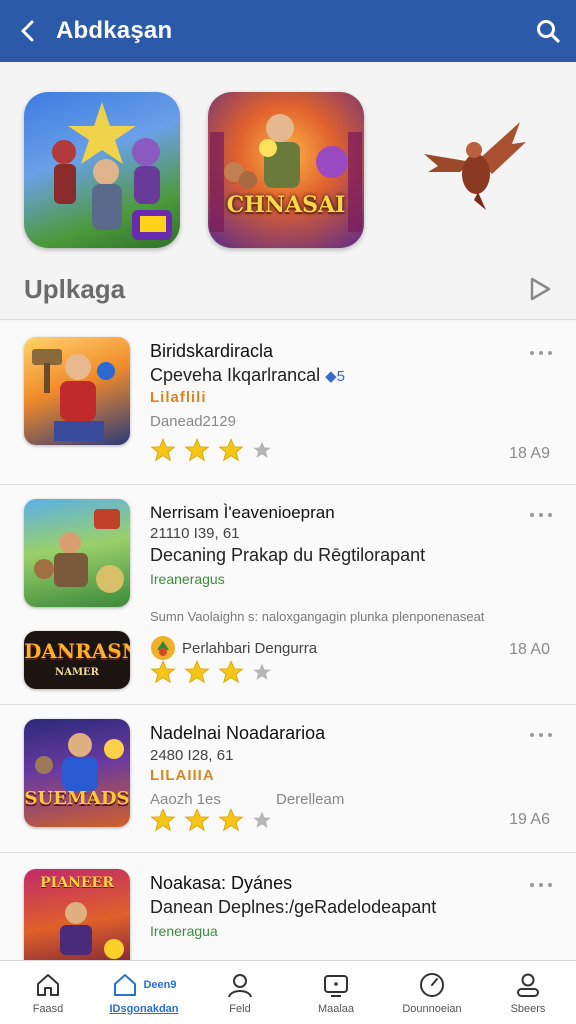  I want to click on nav-item-feld: Feld, so click(240, 992).